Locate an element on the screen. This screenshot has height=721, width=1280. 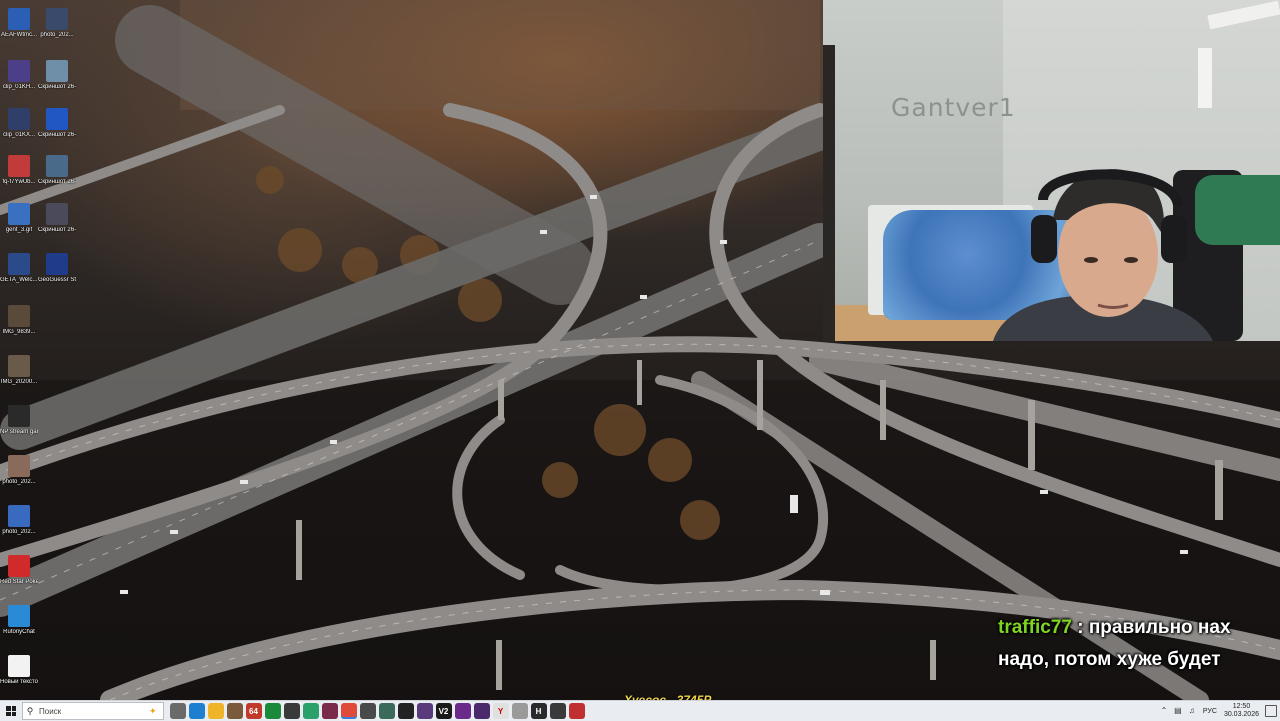
taskbar-apps: 64 V2 Y H is located at coordinates (377, 711).